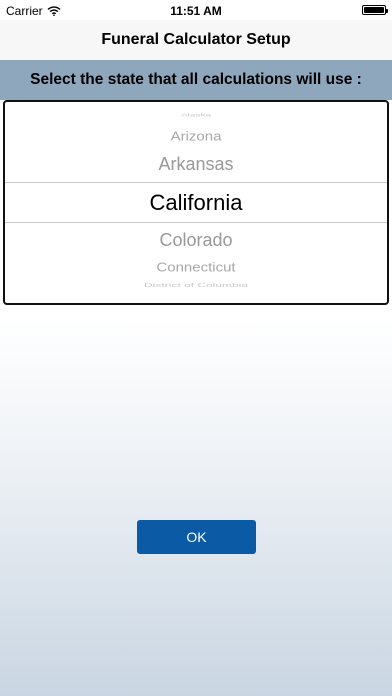 The height and width of the screenshot is (696, 392). Describe the element at coordinates (196, 182) in the screenshot. I see `picker-selection-line-top` at that location.